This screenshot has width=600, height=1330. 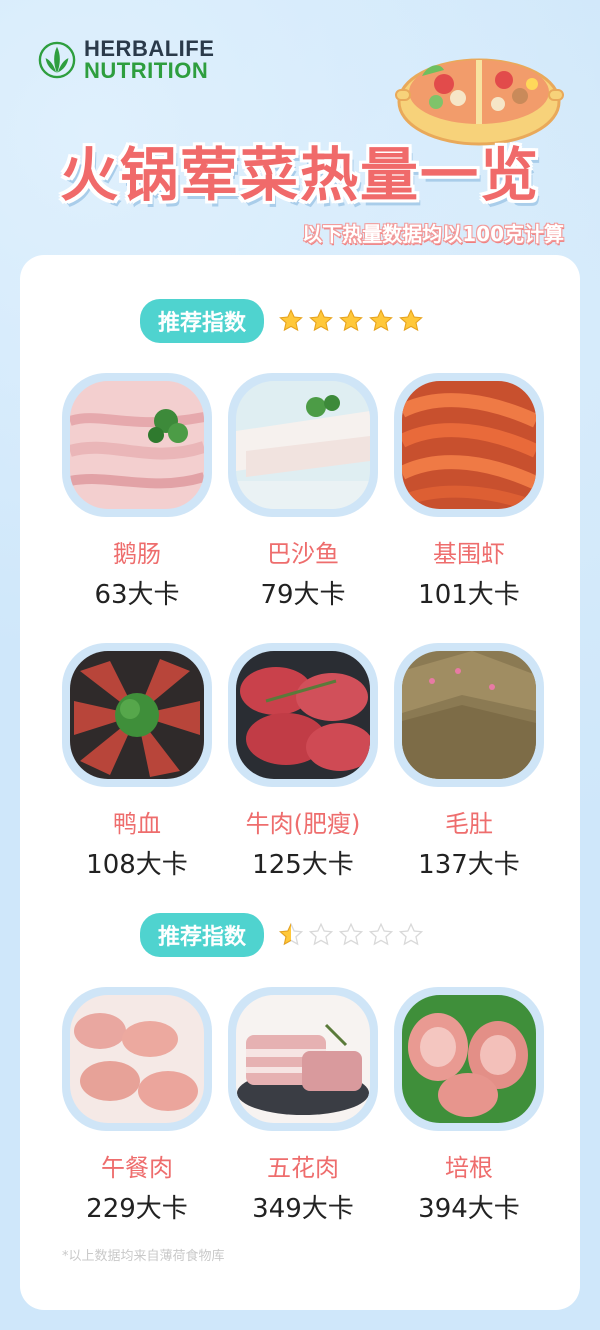 I want to click on food-grid-not-recommended: 午餐肉 229大卡 五花肉 349大卡 培根 394大卡, so click(x=304, y=1106).